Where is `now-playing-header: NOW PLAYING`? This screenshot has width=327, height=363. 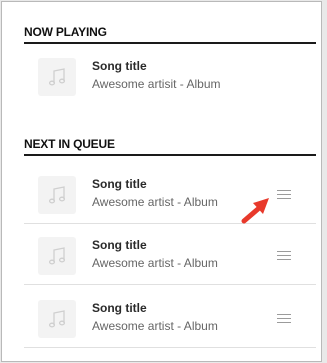 now-playing-header: NOW PLAYING is located at coordinates (170, 34).